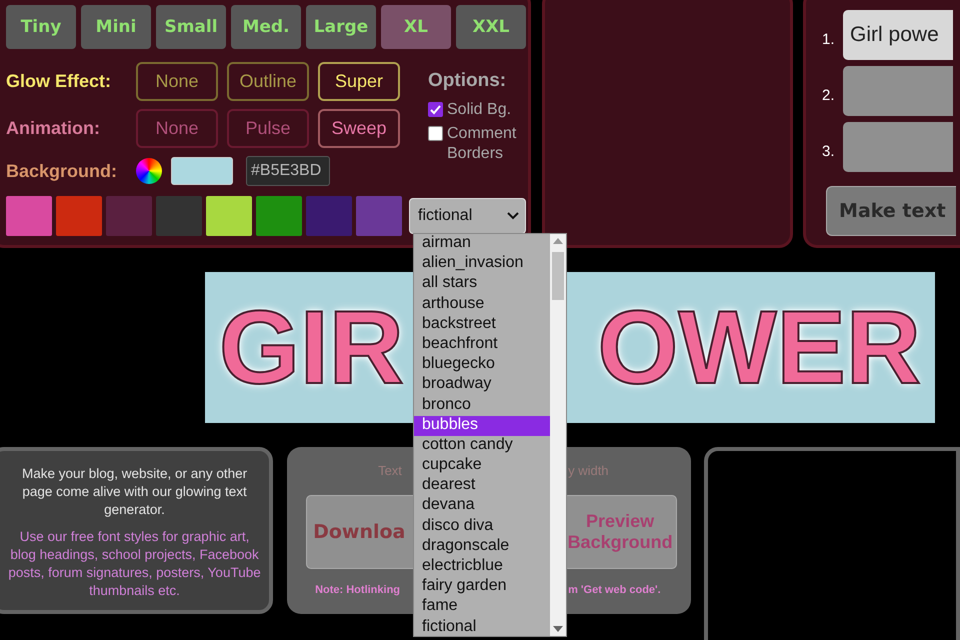 Image resolution: width=960 pixels, height=640 pixels. Describe the element at coordinates (898, 35) in the screenshot. I see `text-line-field: Girl powe` at that location.